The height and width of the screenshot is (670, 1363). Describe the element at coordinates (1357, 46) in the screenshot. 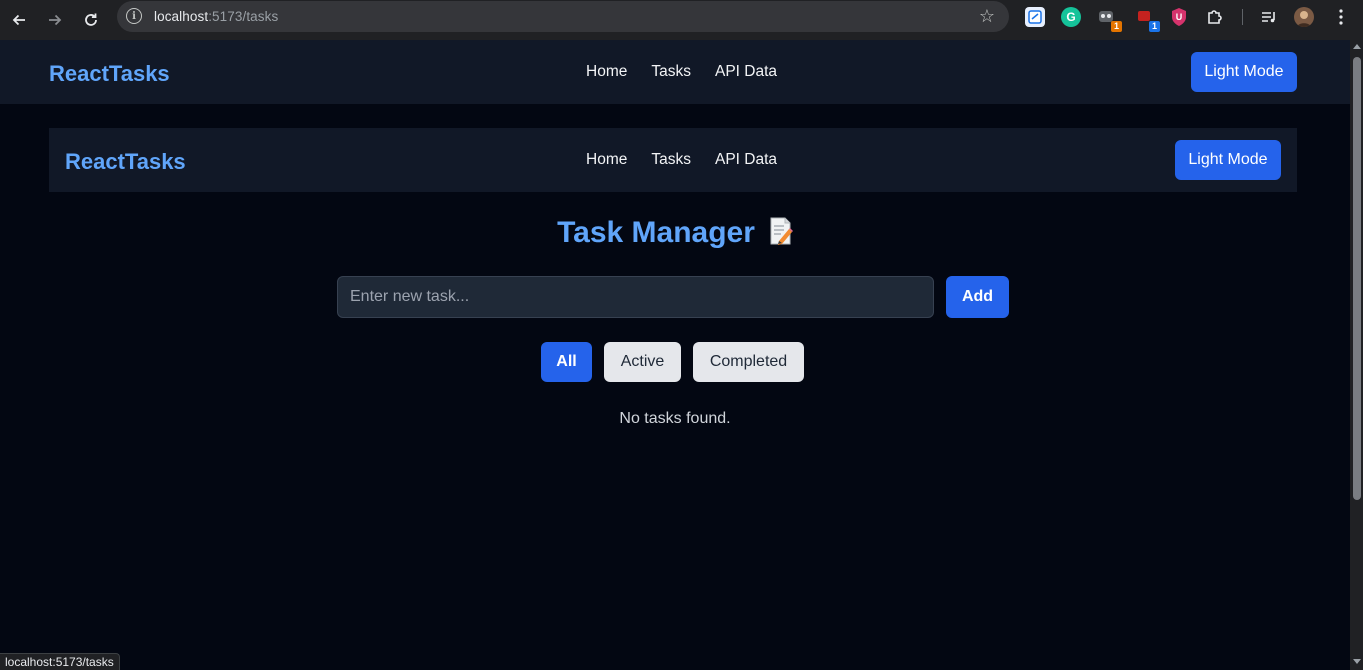

I see `scroll-up-arrow-icon` at that location.